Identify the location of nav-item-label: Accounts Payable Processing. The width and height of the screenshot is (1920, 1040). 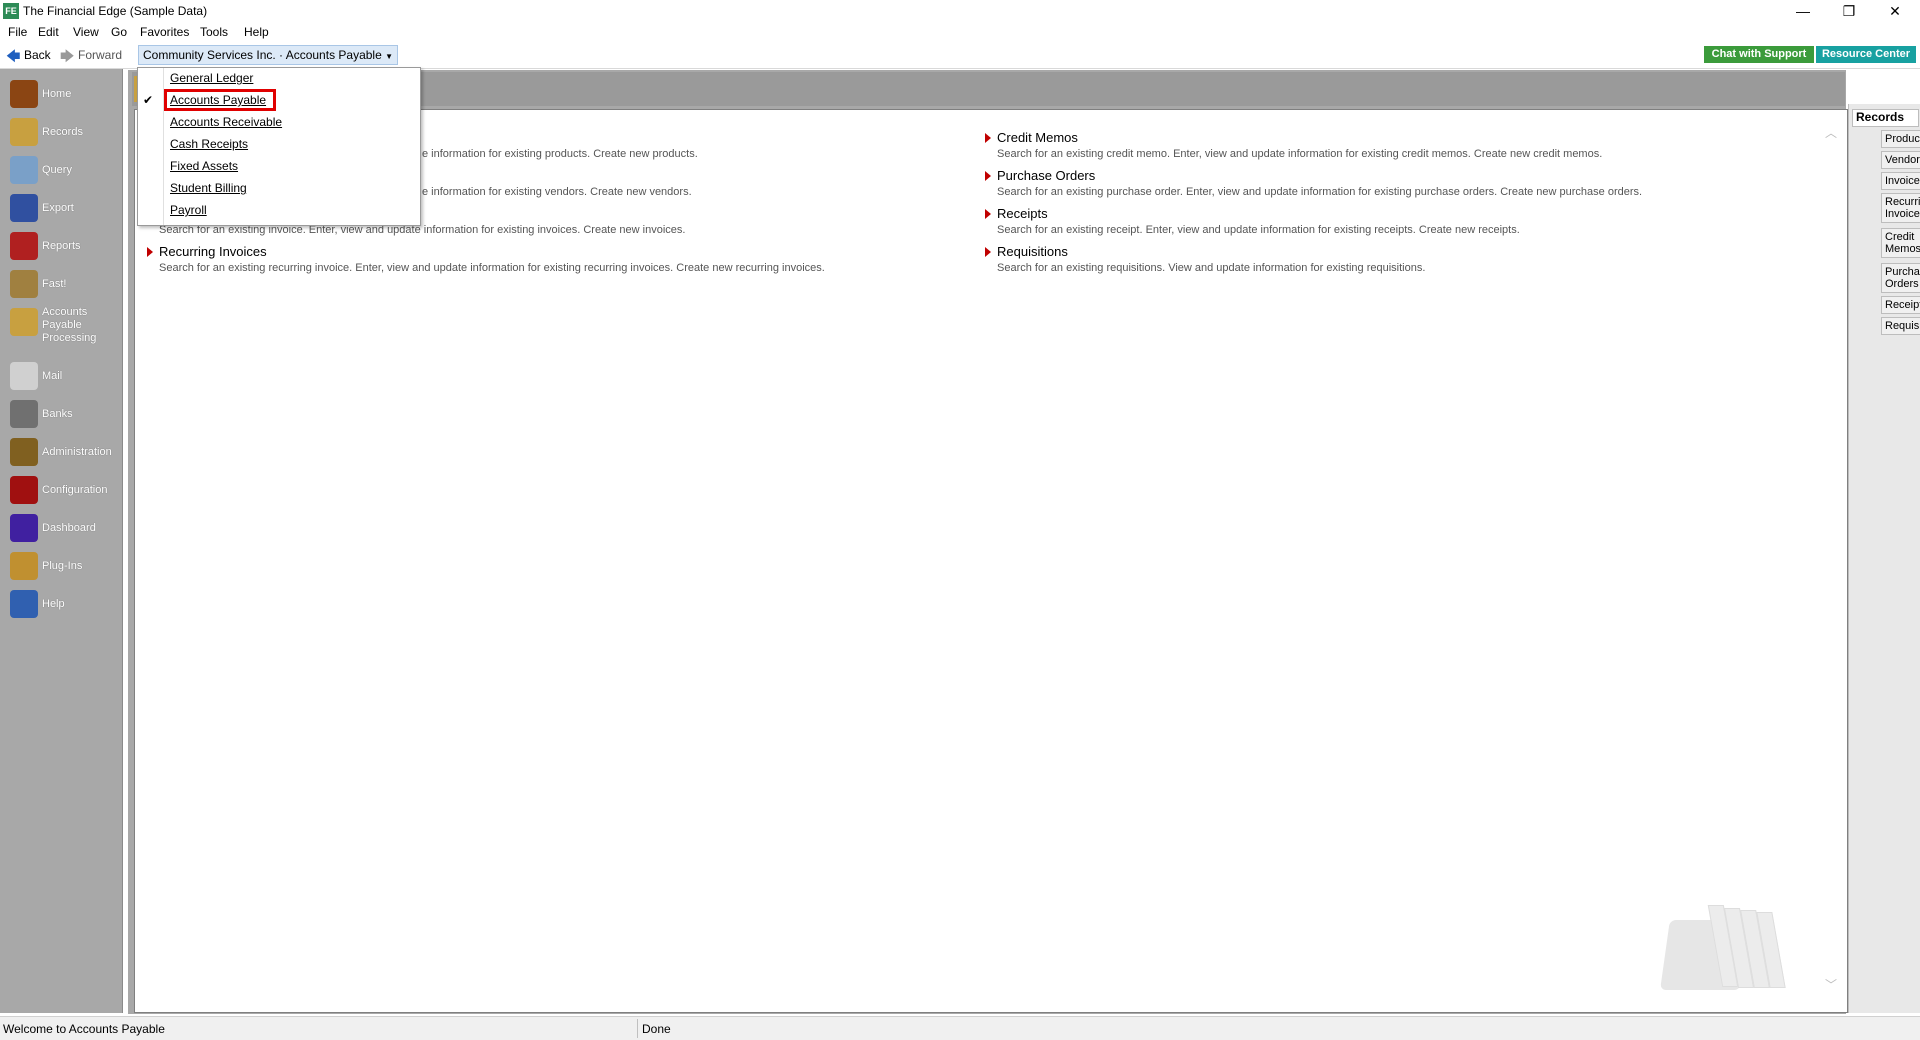
(69, 325).